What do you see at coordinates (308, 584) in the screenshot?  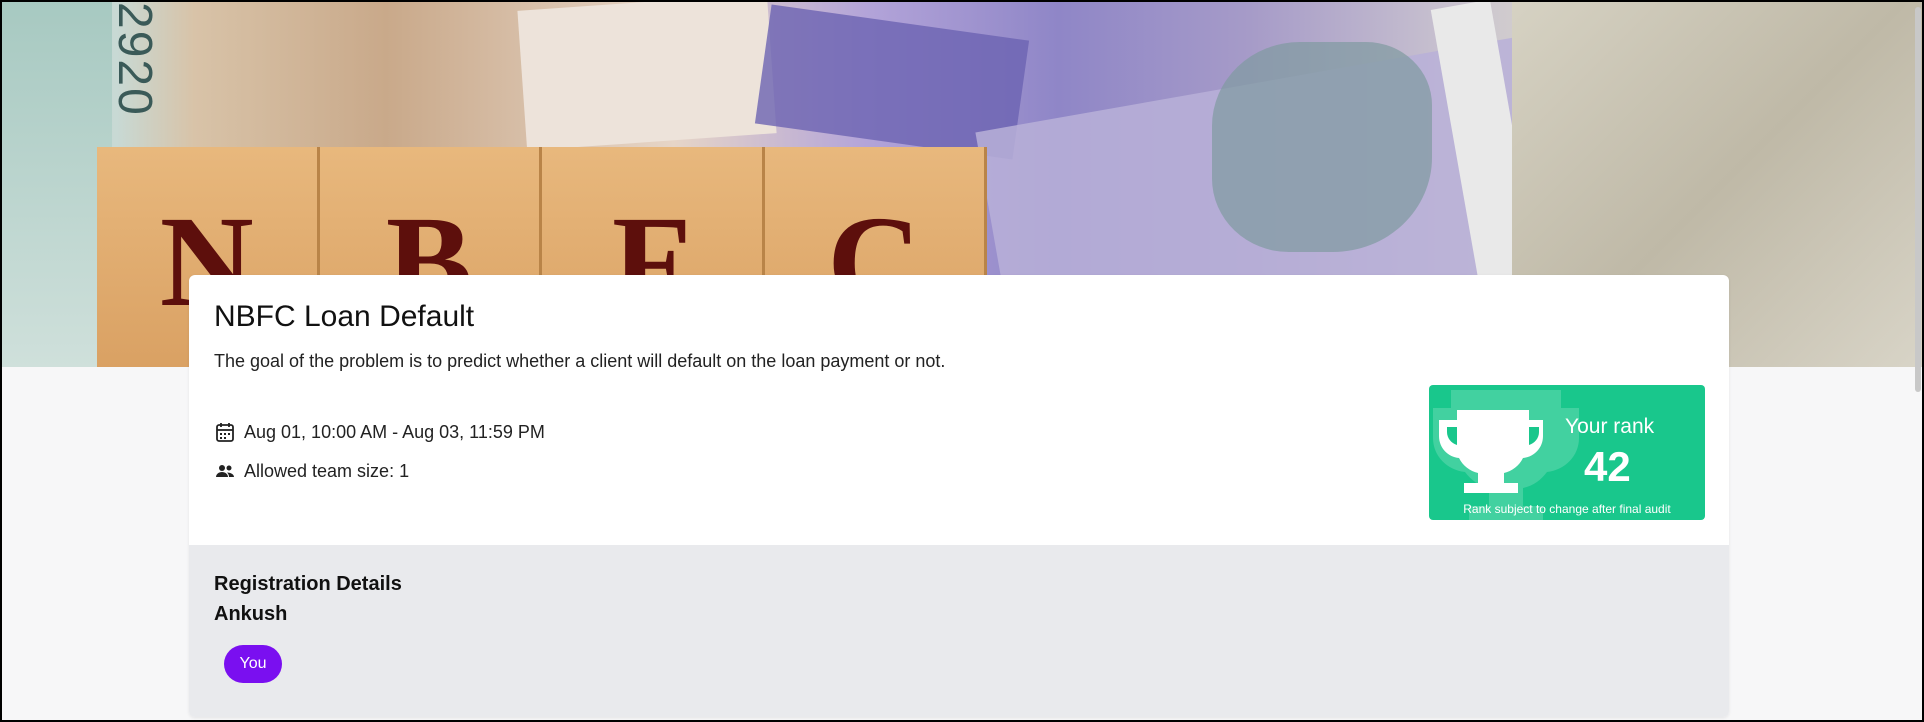 I see `registration-title: Registration Details` at bounding box center [308, 584].